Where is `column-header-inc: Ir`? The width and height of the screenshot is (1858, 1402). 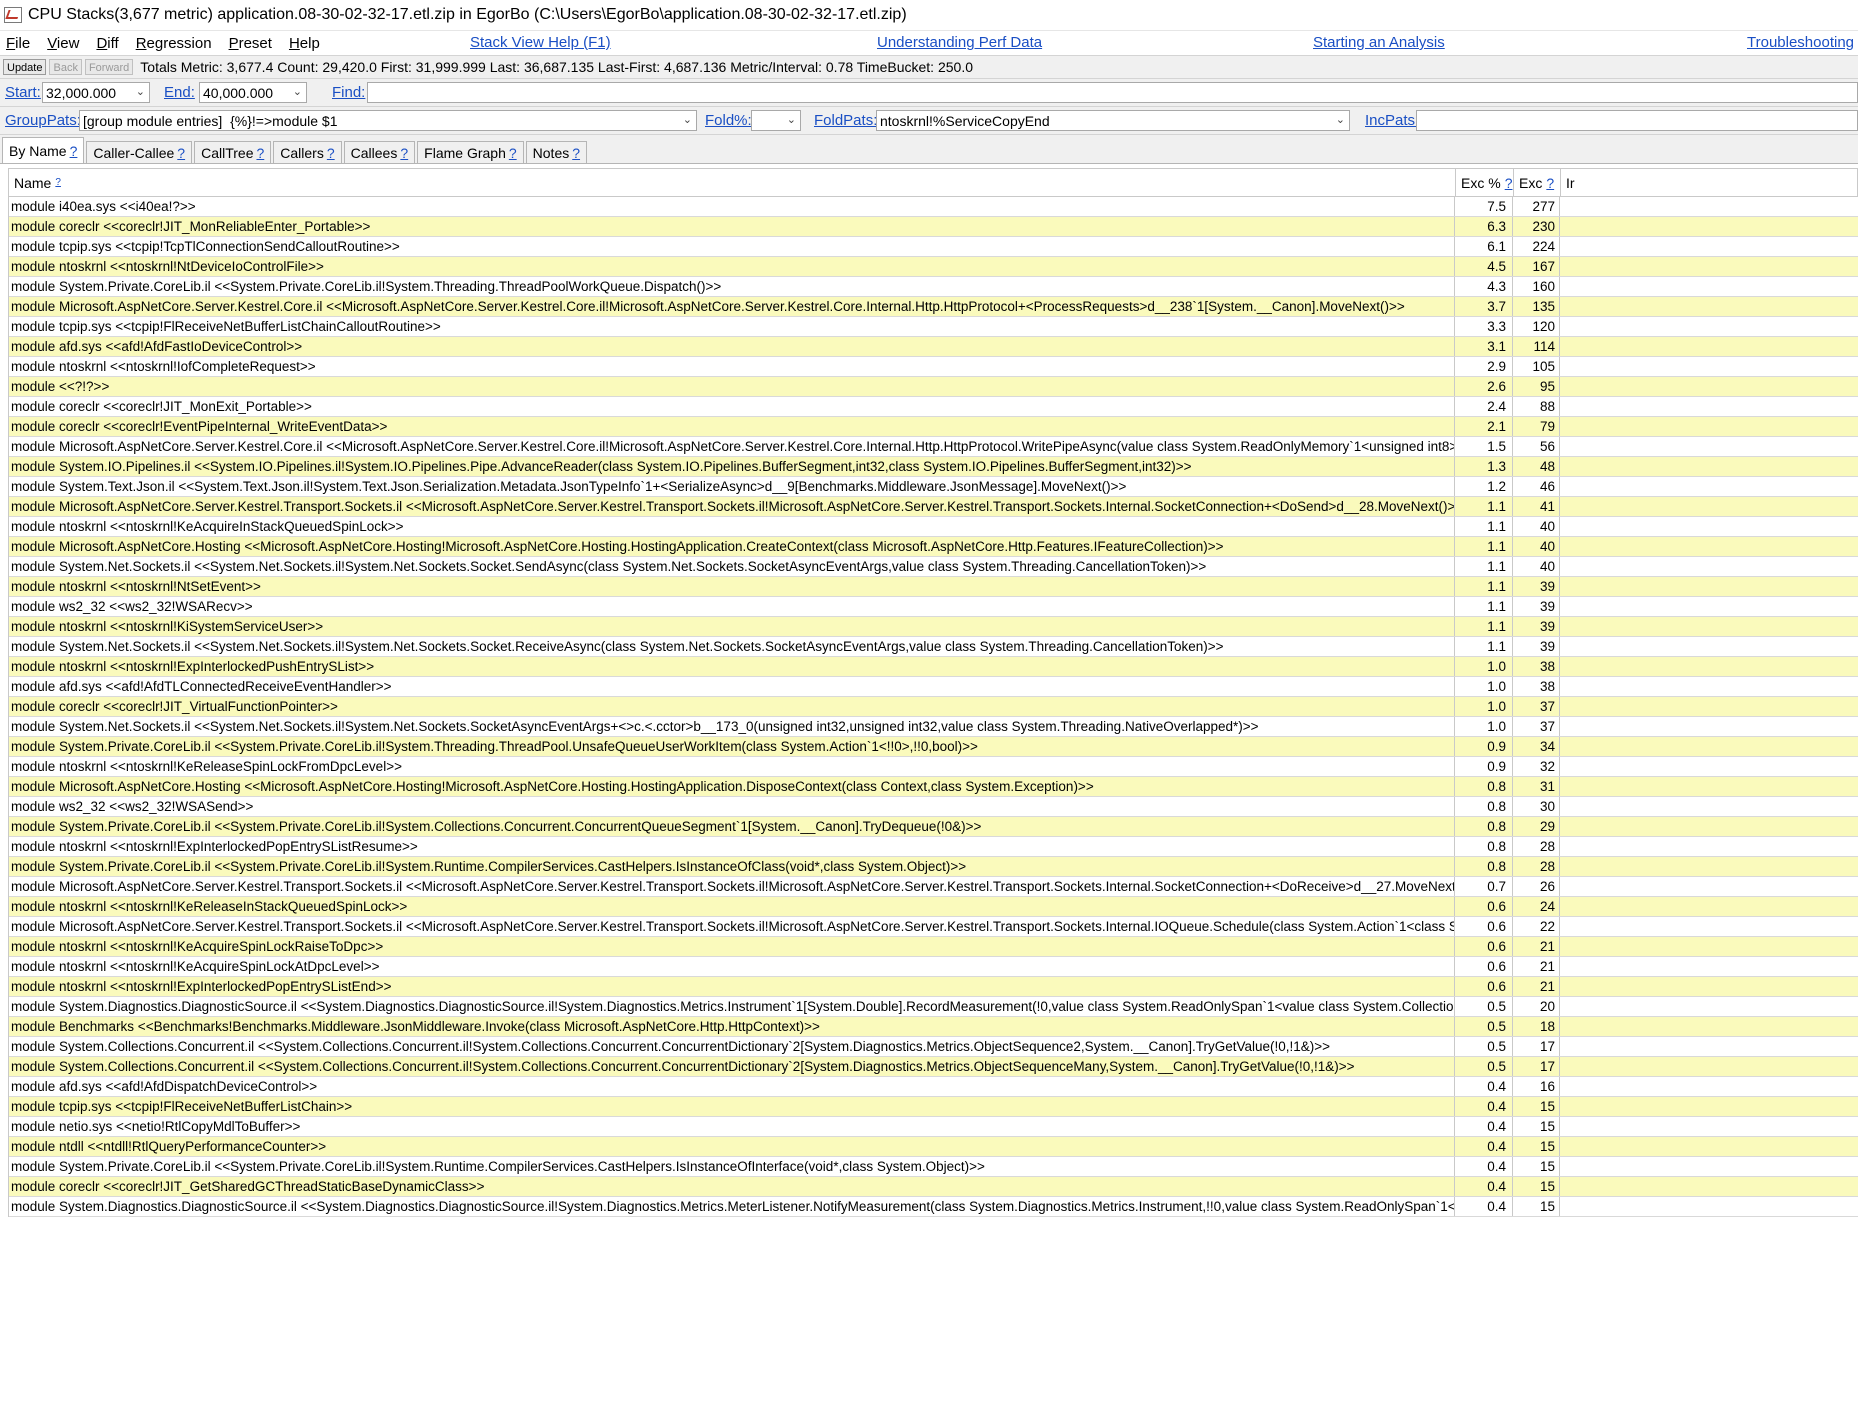 column-header-inc: Ir is located at coordinates (1571, 182).